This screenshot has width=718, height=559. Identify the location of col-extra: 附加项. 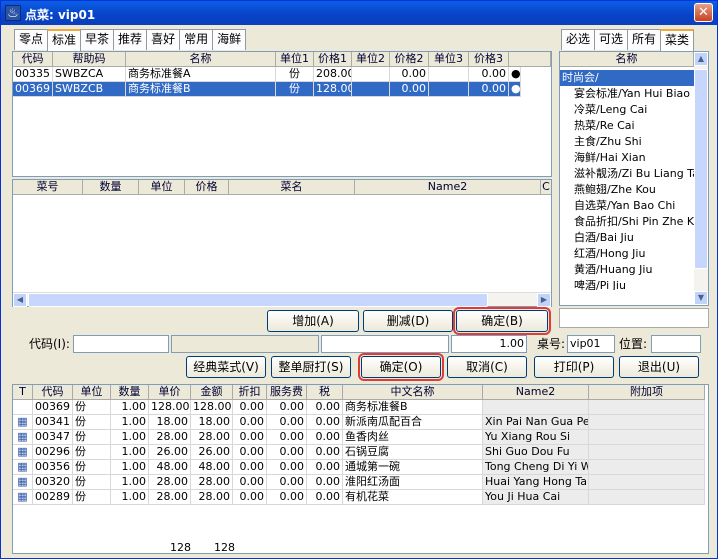
(647, 392).